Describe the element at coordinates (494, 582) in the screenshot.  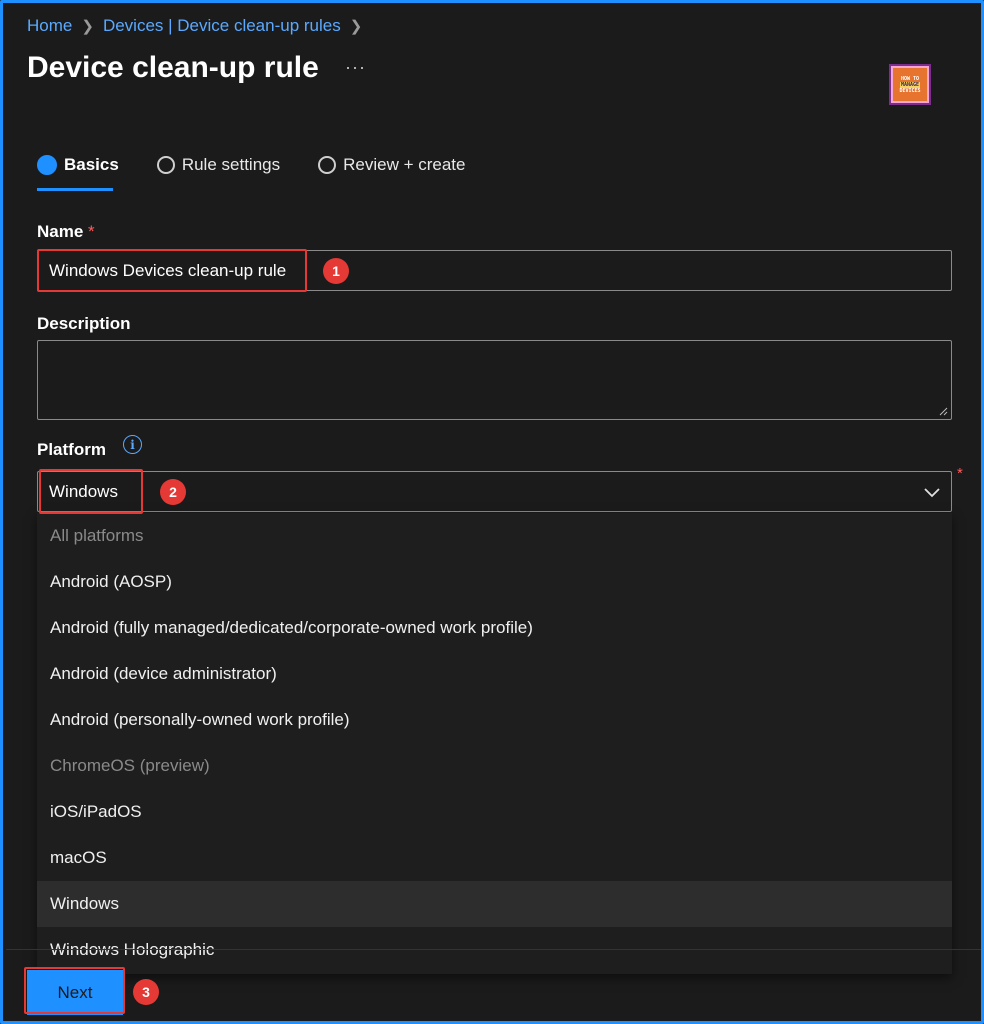
I see `option-android-aosp: Android (AOSP)` at that location.